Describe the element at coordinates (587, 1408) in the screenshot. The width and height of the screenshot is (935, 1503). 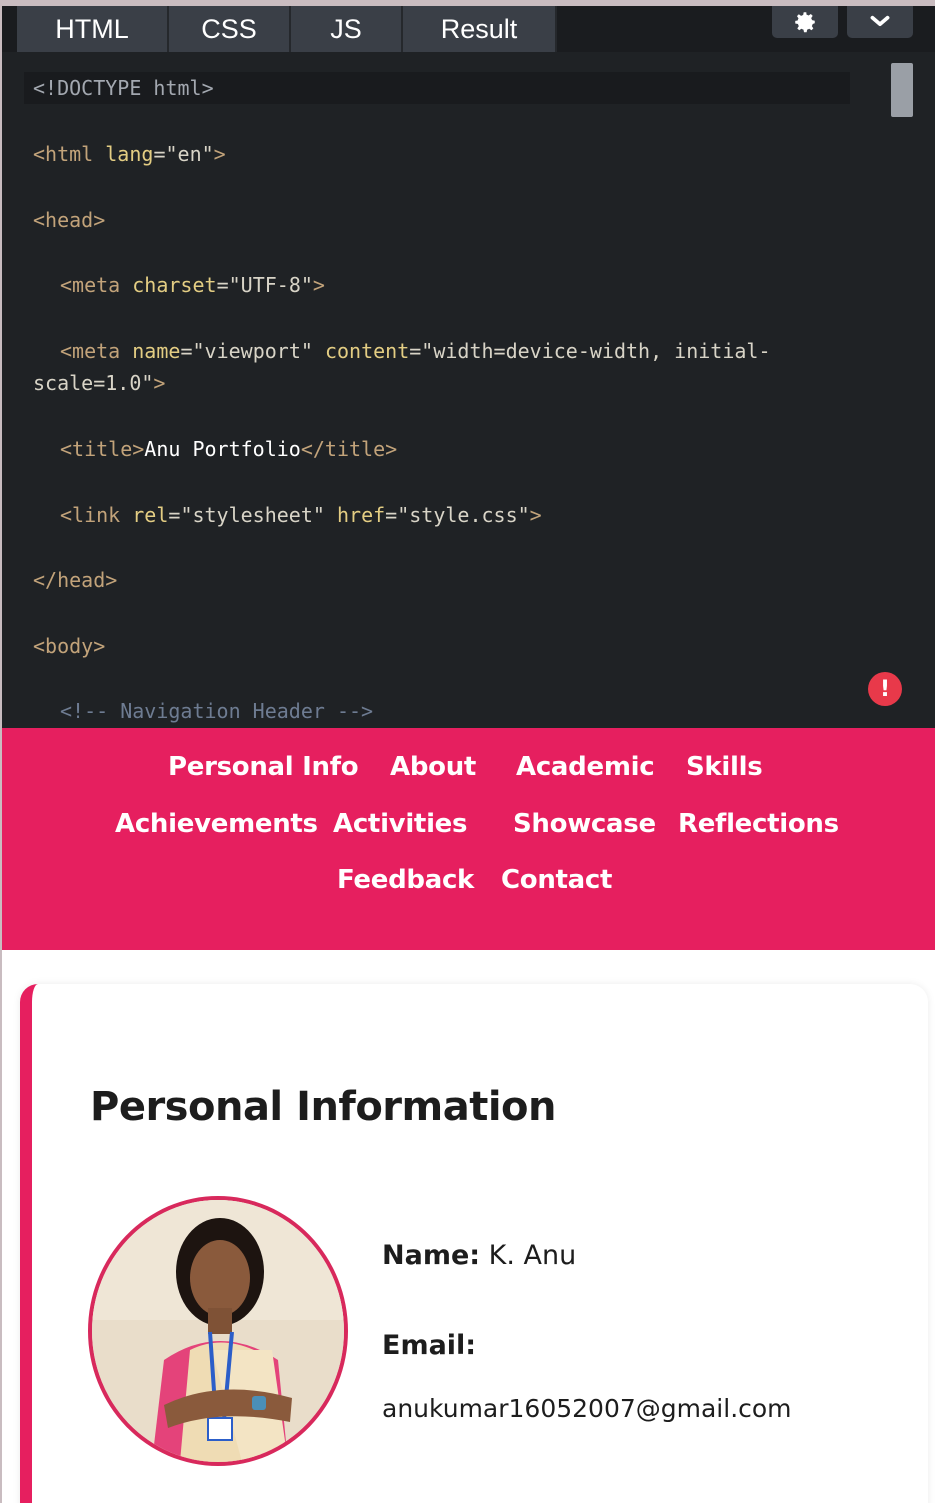
I see `profile-email-value: anukumar16052007@gmail.com` at that location.